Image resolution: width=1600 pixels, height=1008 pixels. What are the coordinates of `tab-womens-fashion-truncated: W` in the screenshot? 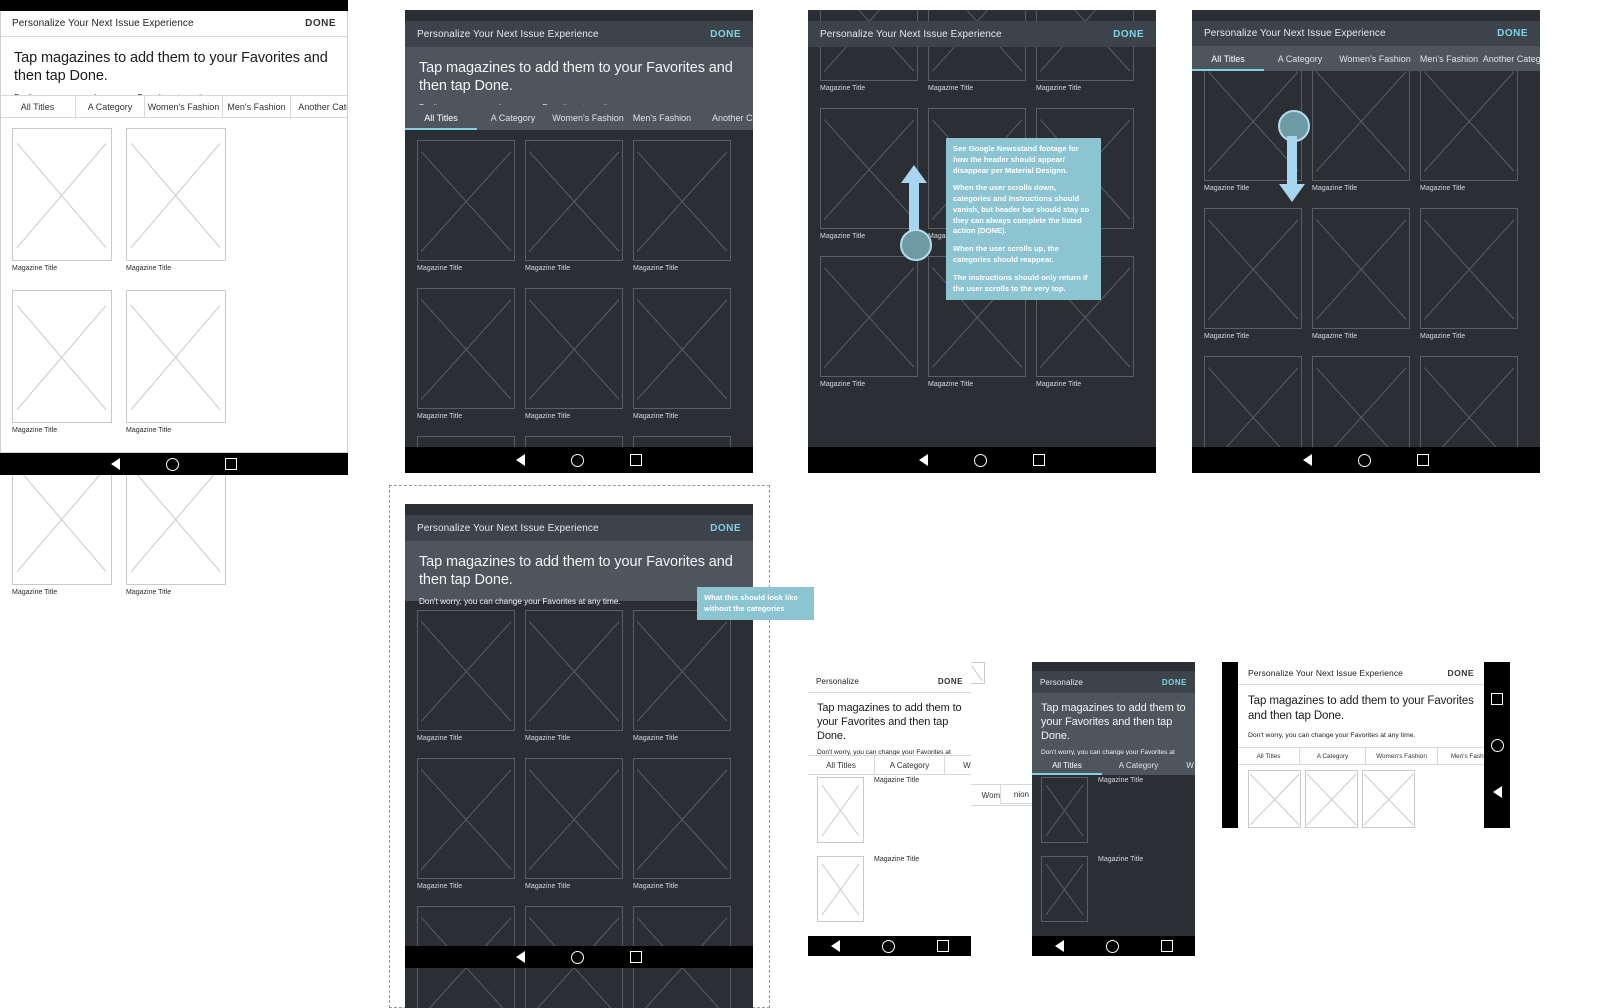 It's located at (1185, 765).